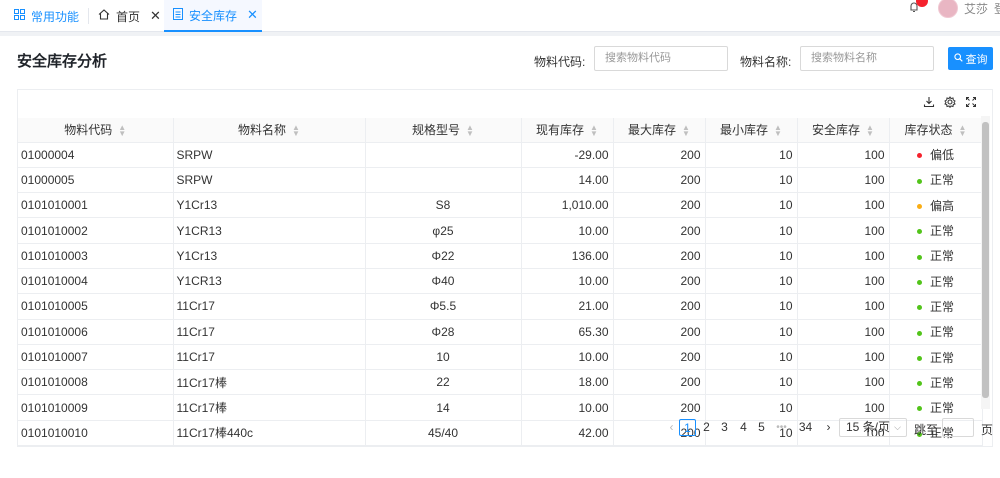 The height and width of the screenshot is (478, 1000). Describe the element at coordinates (96, 155) in the screenshot. I see `cell-material-code: 01000004` at that location.